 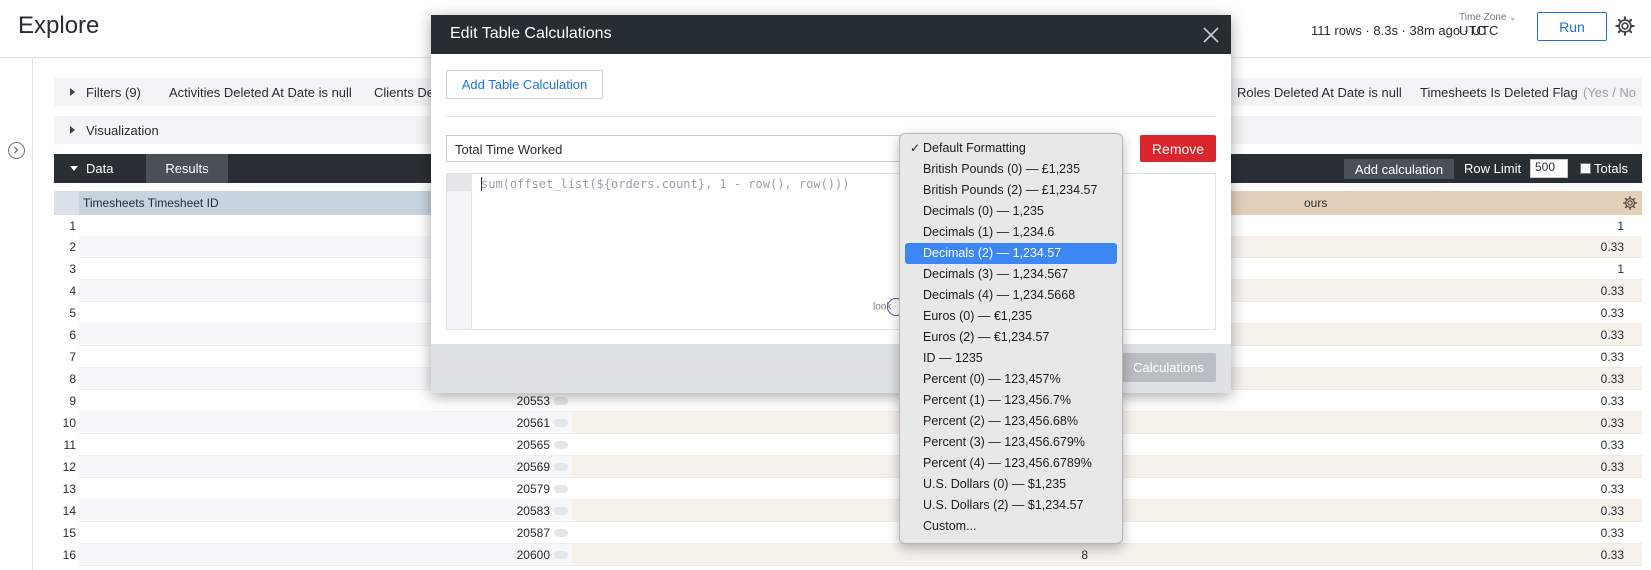 I want to click on cell-timesheet-id: 20583, so click(x=325, y=511).